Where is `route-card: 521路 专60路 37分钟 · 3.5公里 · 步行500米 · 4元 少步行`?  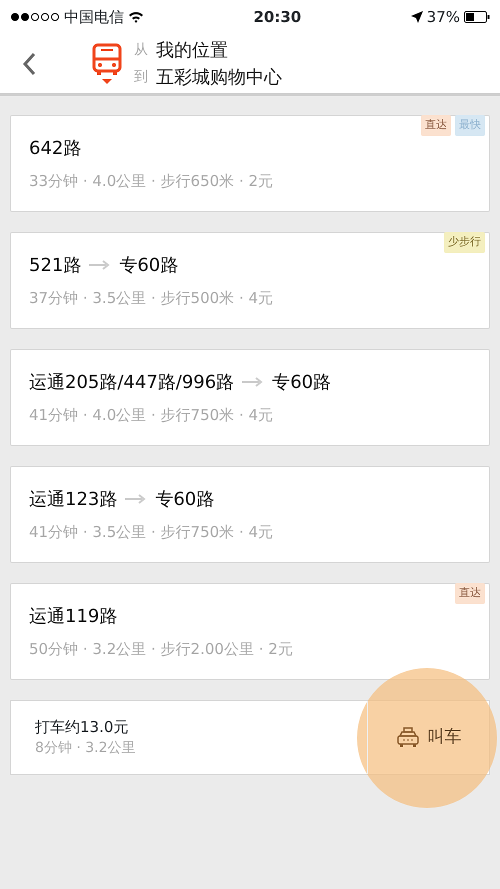
route-card: 521路 专60路 37分钟 · 3.5公里 · 步行500米 · 4元 少步行 is located at coordinates (250, 280).